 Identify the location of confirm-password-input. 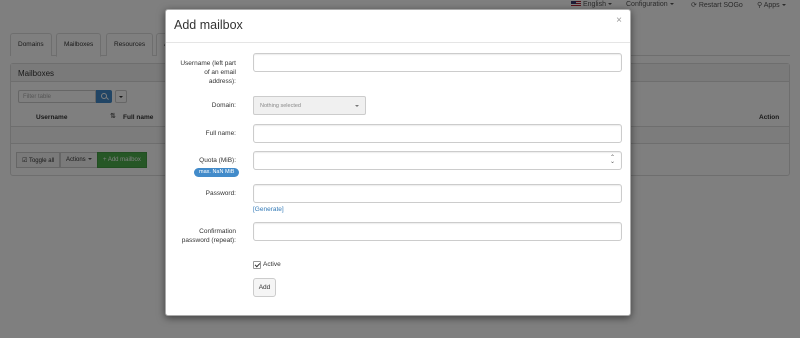
(437, 231).